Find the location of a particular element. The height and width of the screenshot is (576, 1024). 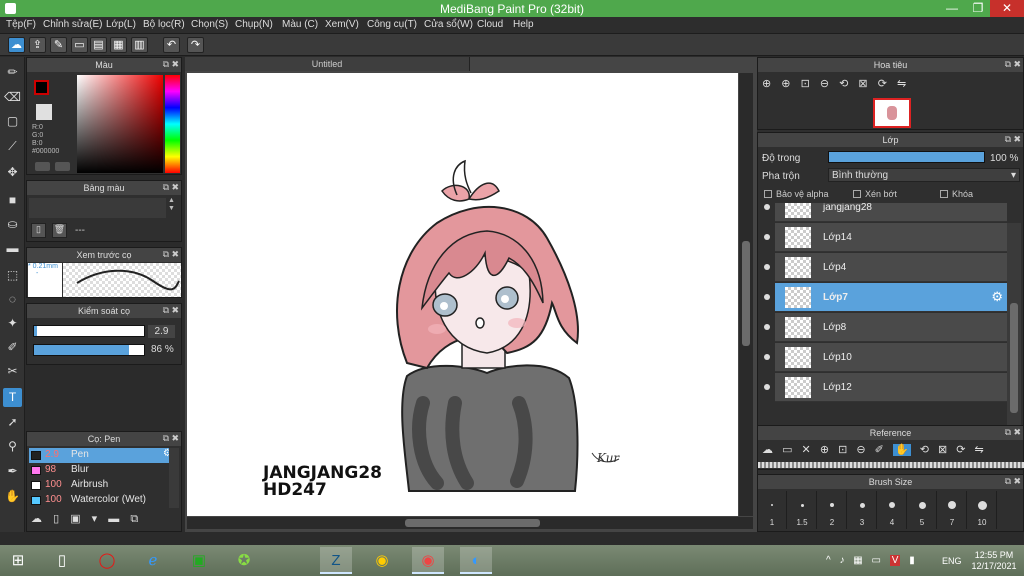

layer-item: jangjang28 is located at coordinates (891, 212).